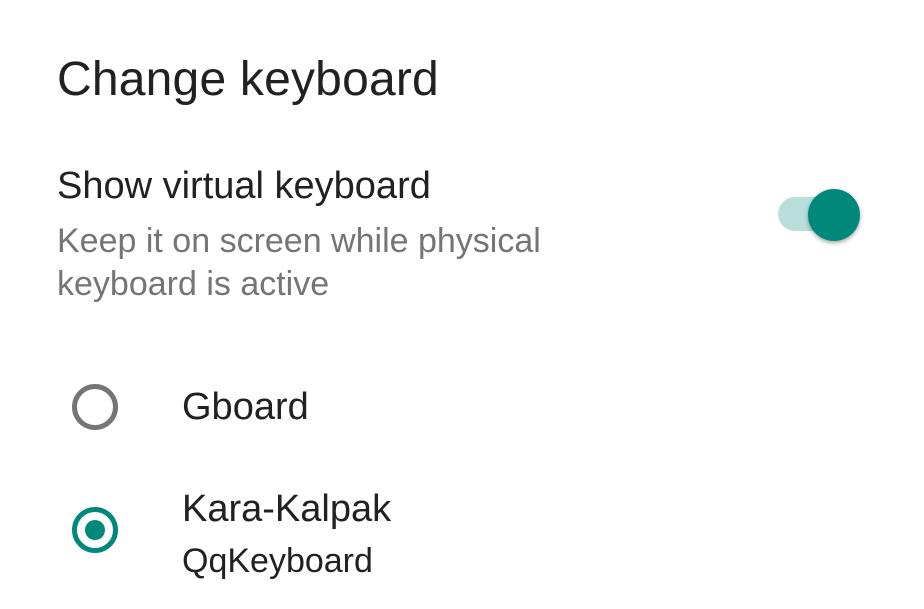 The image size is (924, 609). I want to click on keyboard-option-label: Gboard, so click(245, 407).